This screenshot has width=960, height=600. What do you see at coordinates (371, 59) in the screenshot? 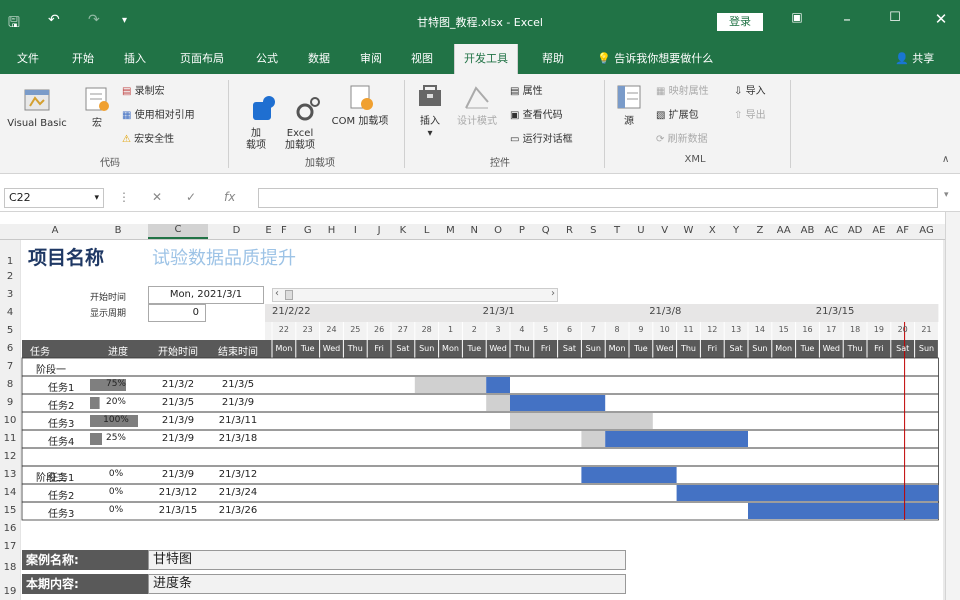
I see `tab-7: 审阅` at bounding box center [371, 59].